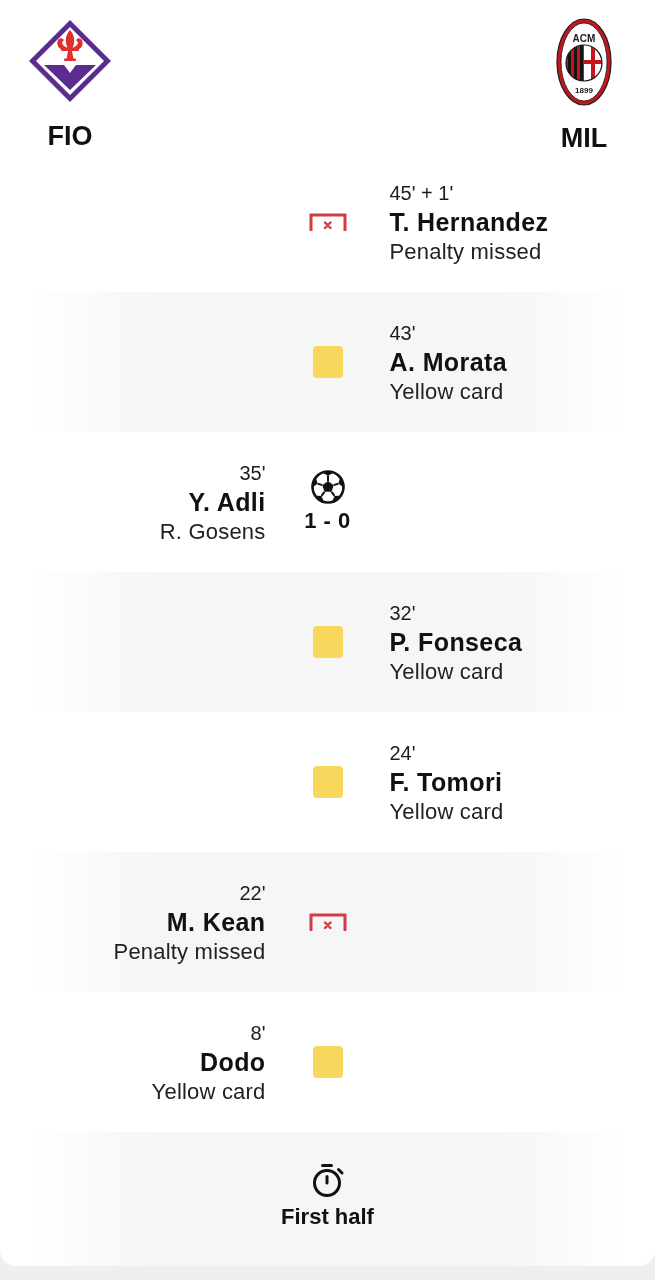 Image resolution: width=655 pixels, height=1280 pixels. What do you see at coordinates (584, 90) in the screenshot?
I see `crest-text: 1899` at bounding box center [584, 90].